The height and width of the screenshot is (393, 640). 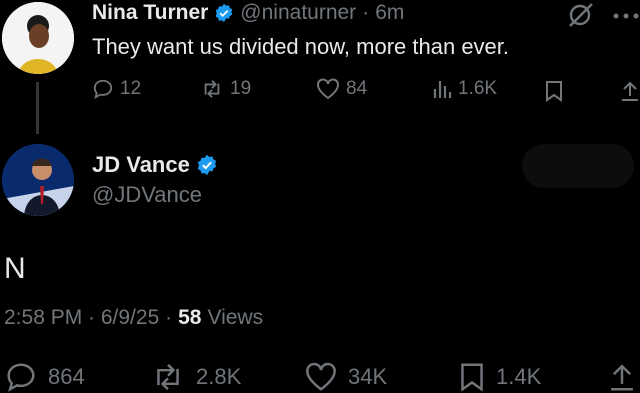 I want to click on reply-text: N, so click(x=15, y=268).